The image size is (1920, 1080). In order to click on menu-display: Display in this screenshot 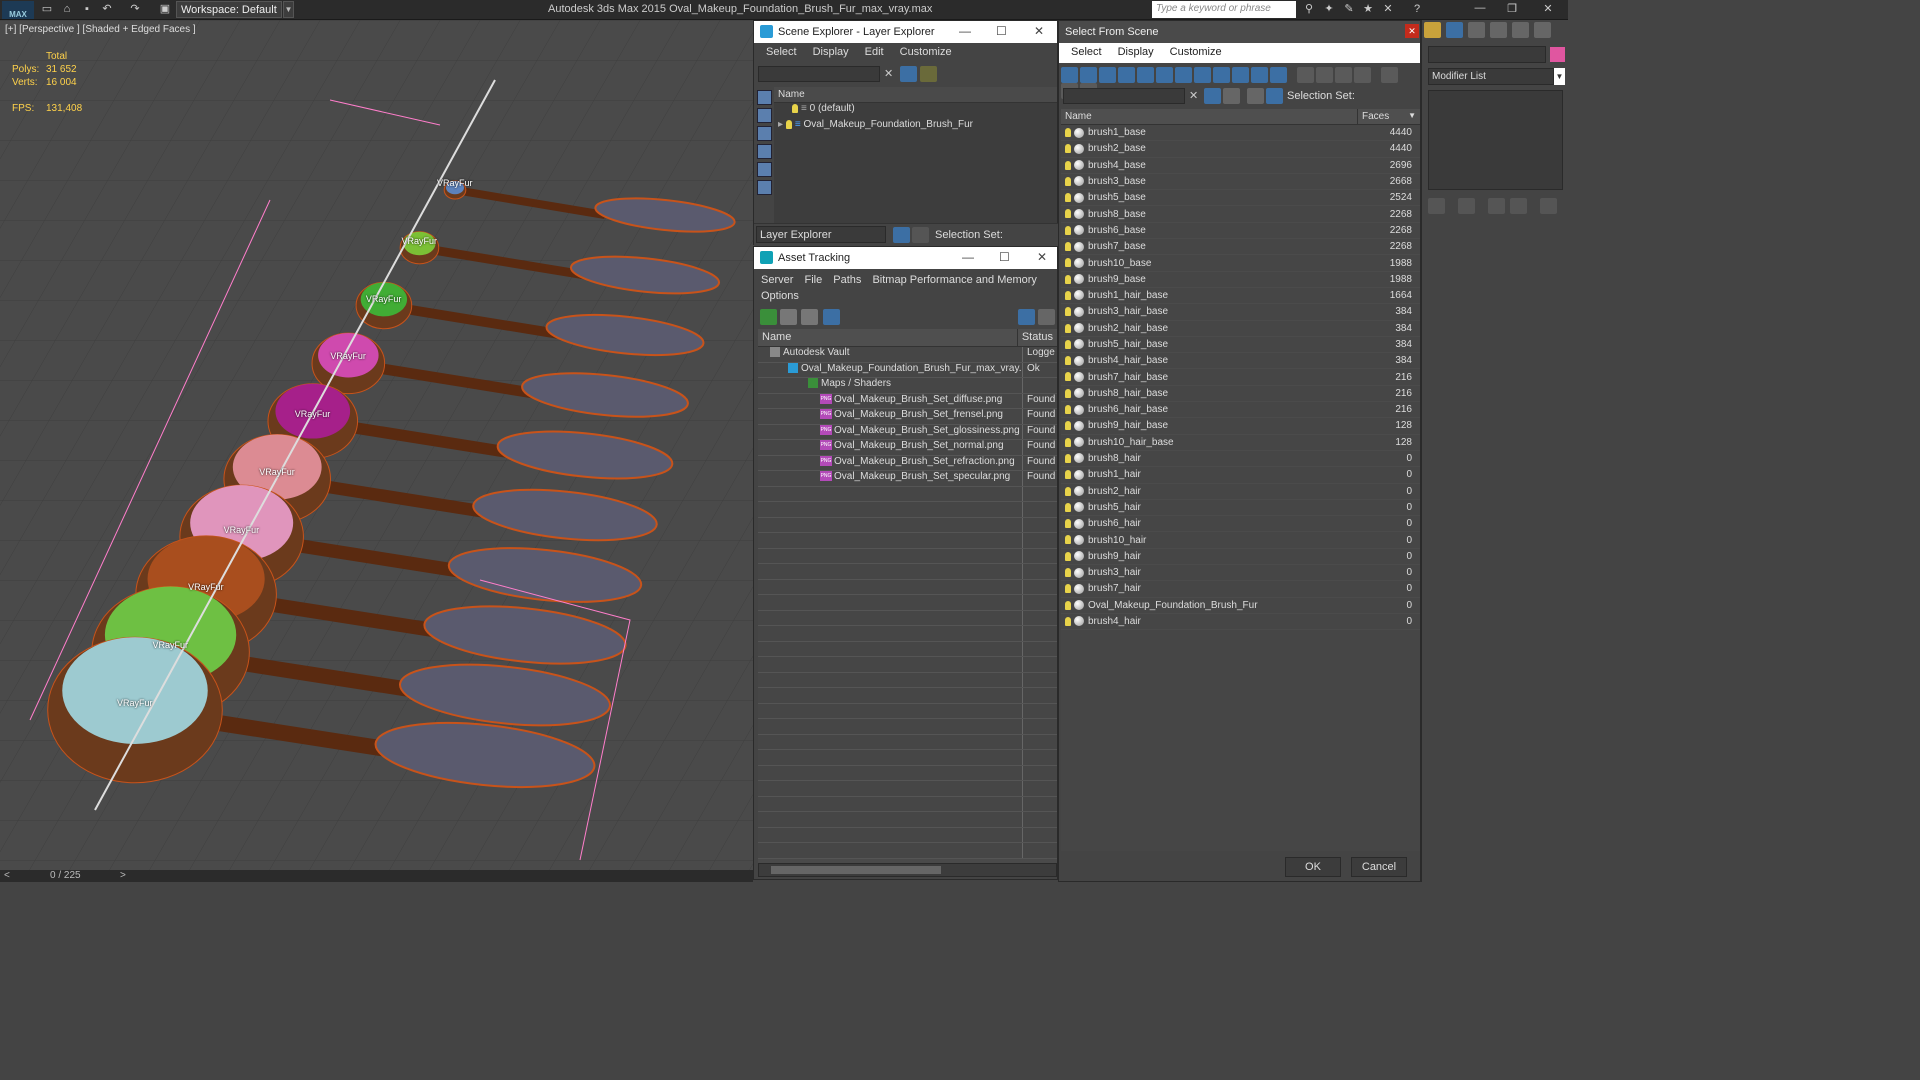, I will do `click(831, 53)`.